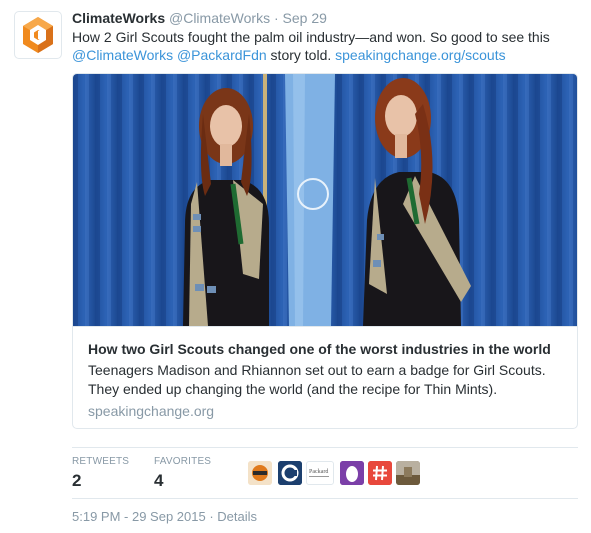 The height and width of the screenshot is (533, 591). What do you see at coordinates (183, 461) in the screenshot?
I see `favorites-label: FAVORITES` at bounding box center [183, 461].